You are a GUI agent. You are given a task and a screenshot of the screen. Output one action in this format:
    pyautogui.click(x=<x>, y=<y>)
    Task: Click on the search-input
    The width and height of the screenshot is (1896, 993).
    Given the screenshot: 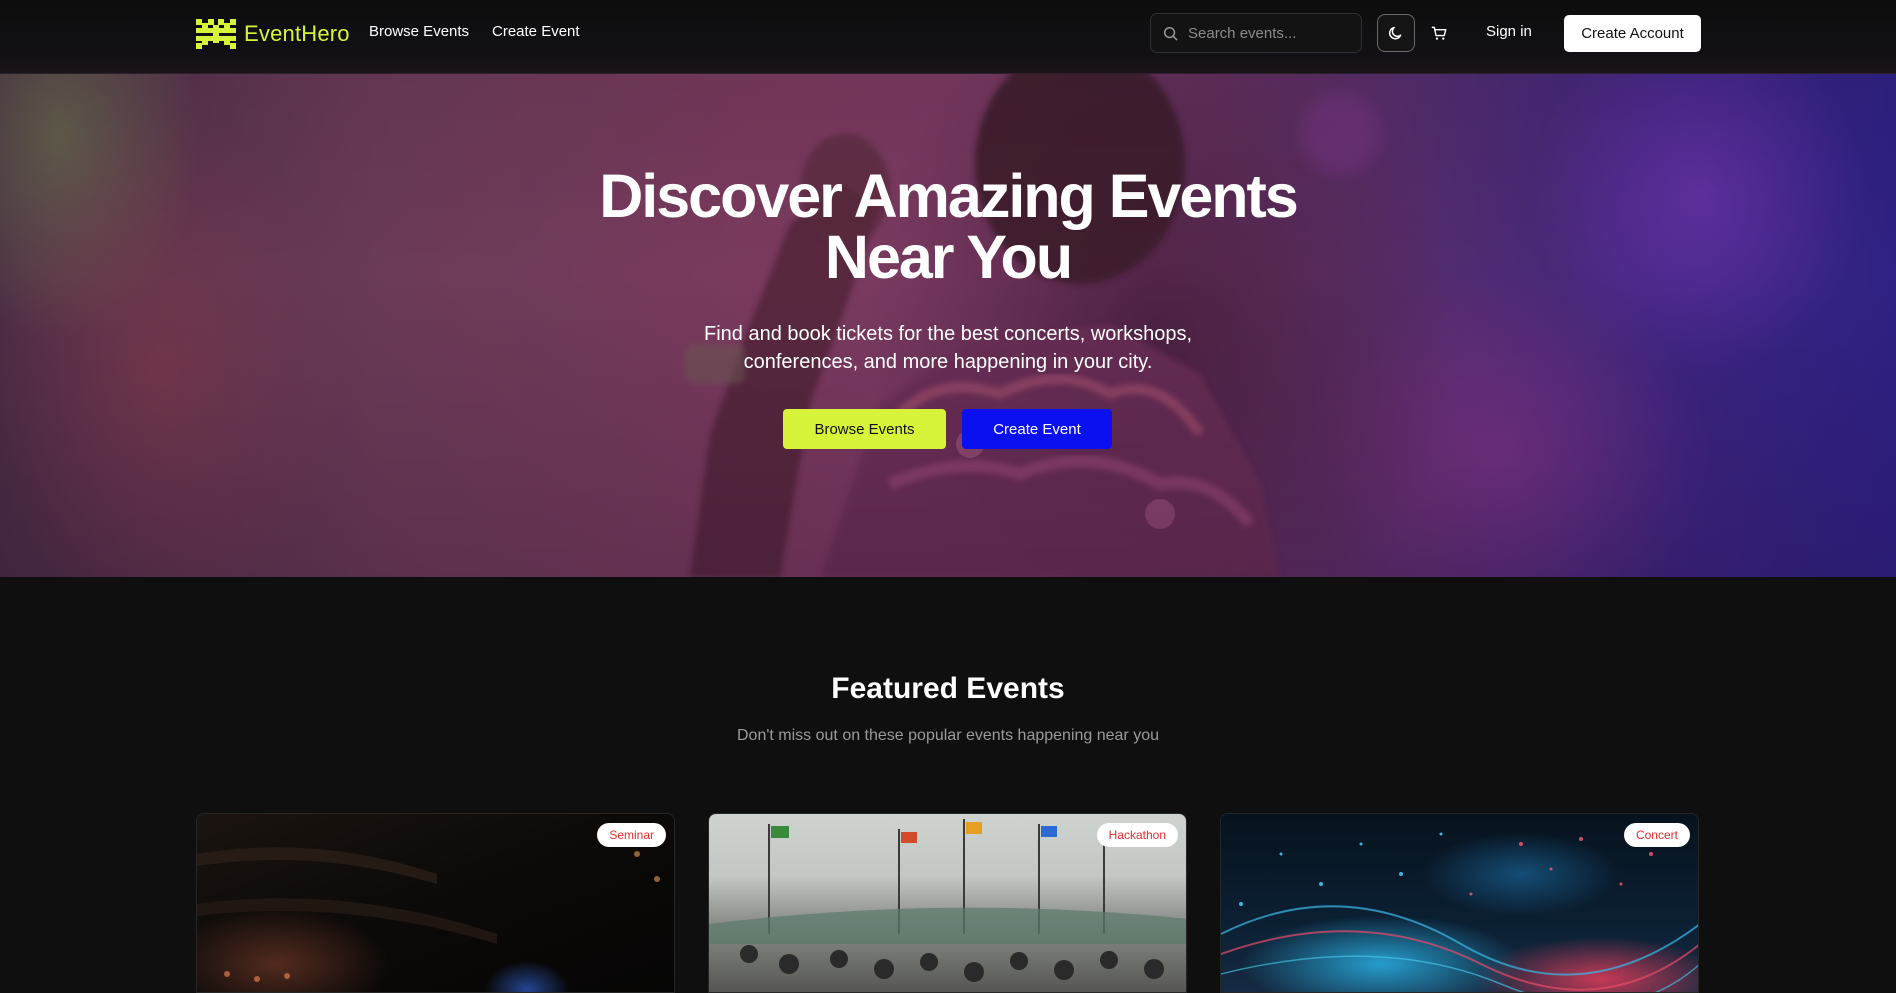 What is the action you would take?
    pyautogui.click(x=1266, y=33)
    